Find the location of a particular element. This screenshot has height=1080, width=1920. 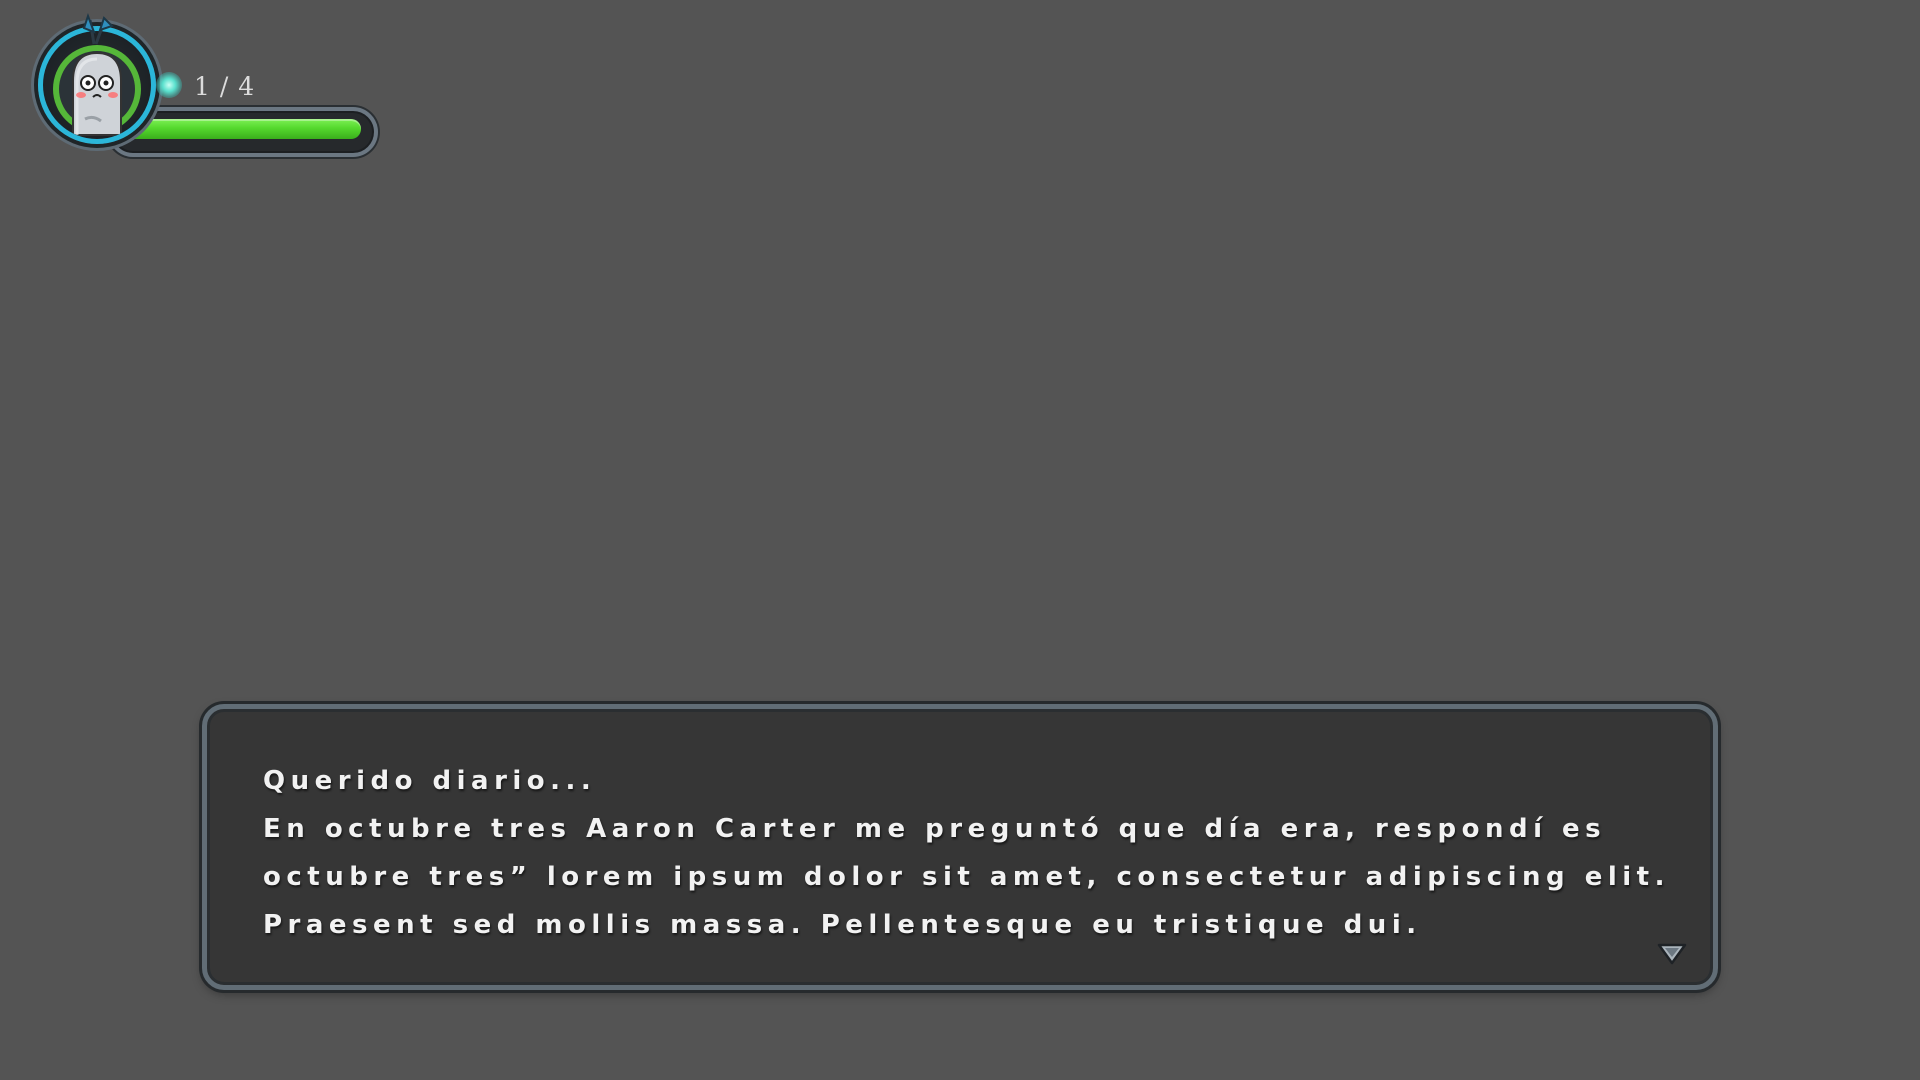

health-bar-fill is located at coordinates (239, 129).